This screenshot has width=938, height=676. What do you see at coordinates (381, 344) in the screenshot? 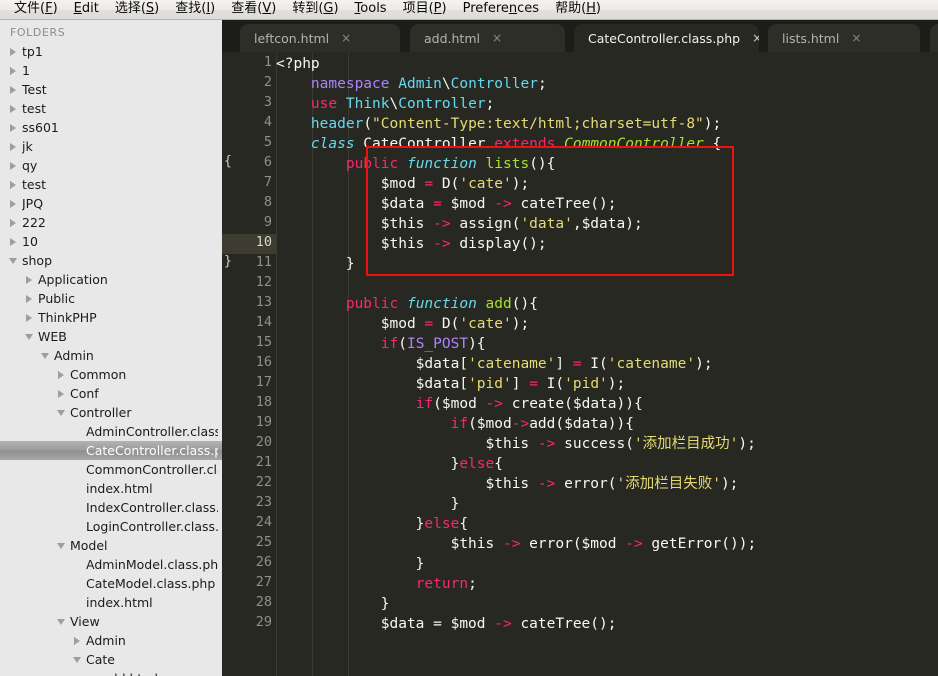
I see `code-line: if(IS_POST){` at bounding box center [381, 344].